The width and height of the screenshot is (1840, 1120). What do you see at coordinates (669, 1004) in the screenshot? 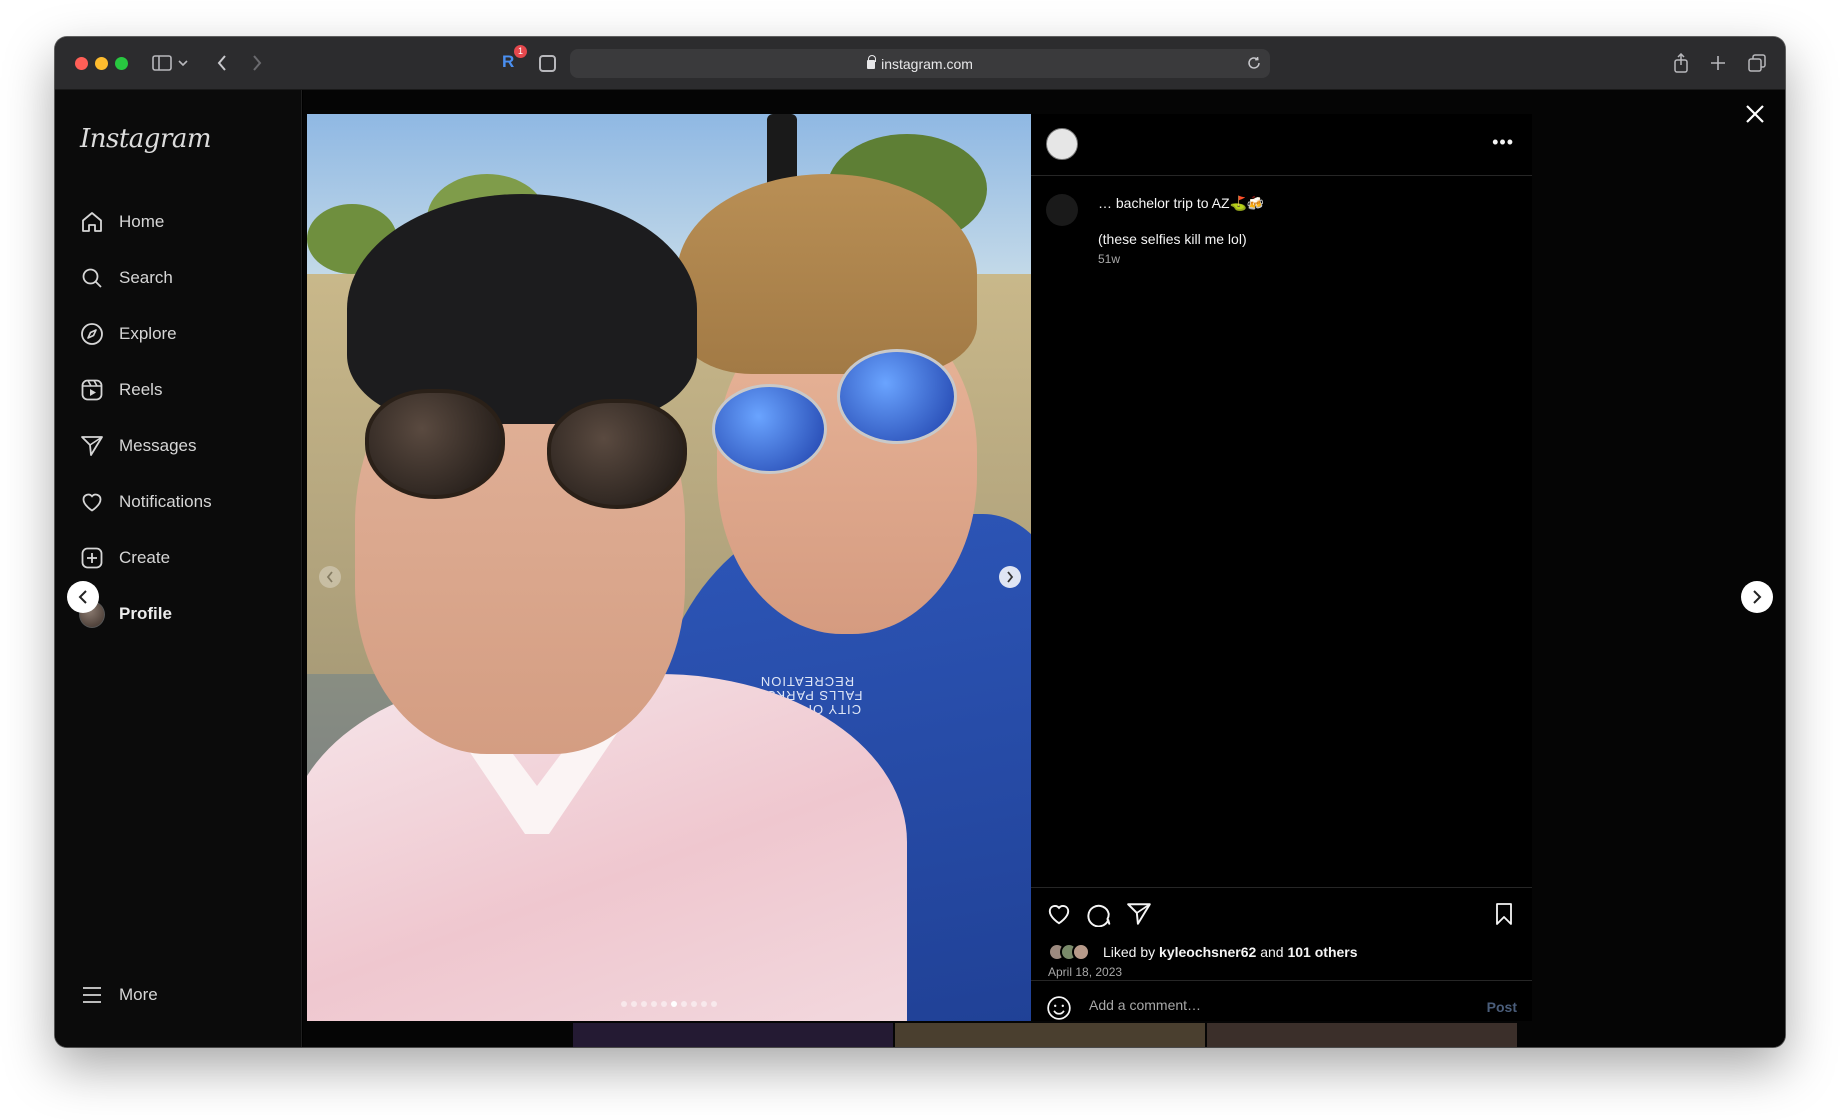
I see `carousel-indicator` at bounding box center [669, 1004].